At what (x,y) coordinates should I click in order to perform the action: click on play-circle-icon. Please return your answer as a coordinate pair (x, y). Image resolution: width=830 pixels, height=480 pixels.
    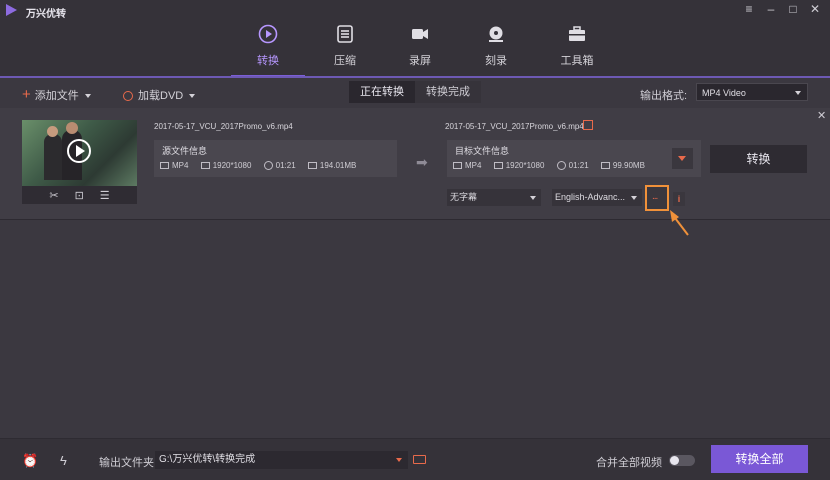
    Looking at the image, I should click on (268, 34).